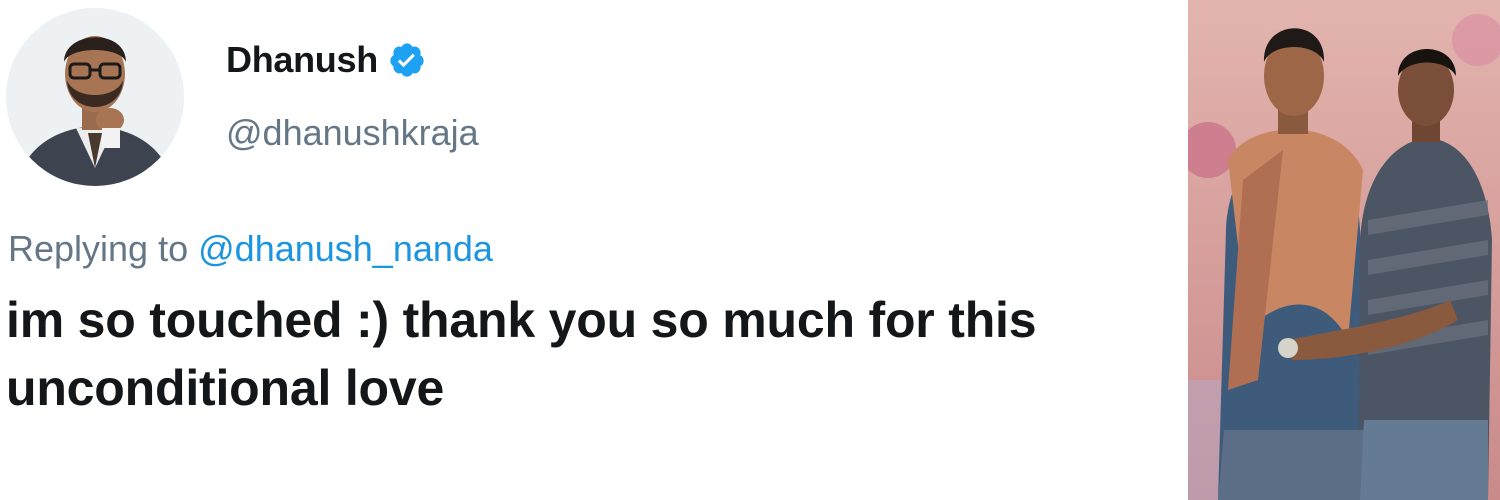 This screenshot has height=500, width=1500. I want to click on profile-avatar, so click(95, 97).